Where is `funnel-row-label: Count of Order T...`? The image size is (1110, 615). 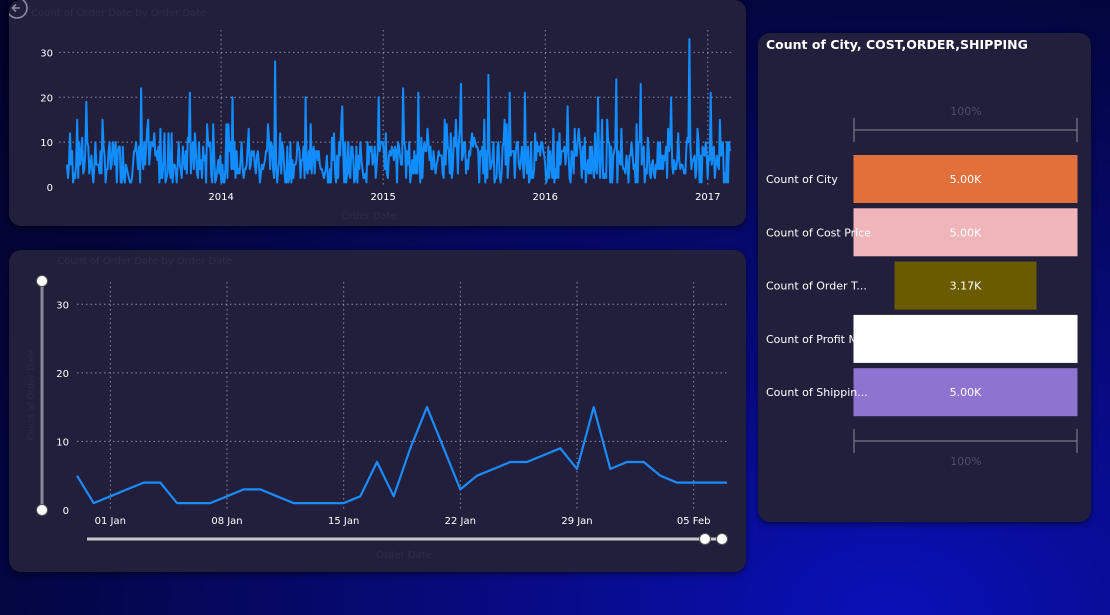
funnel-row-label: Count of Order T... is located at coordinates (816, 286).